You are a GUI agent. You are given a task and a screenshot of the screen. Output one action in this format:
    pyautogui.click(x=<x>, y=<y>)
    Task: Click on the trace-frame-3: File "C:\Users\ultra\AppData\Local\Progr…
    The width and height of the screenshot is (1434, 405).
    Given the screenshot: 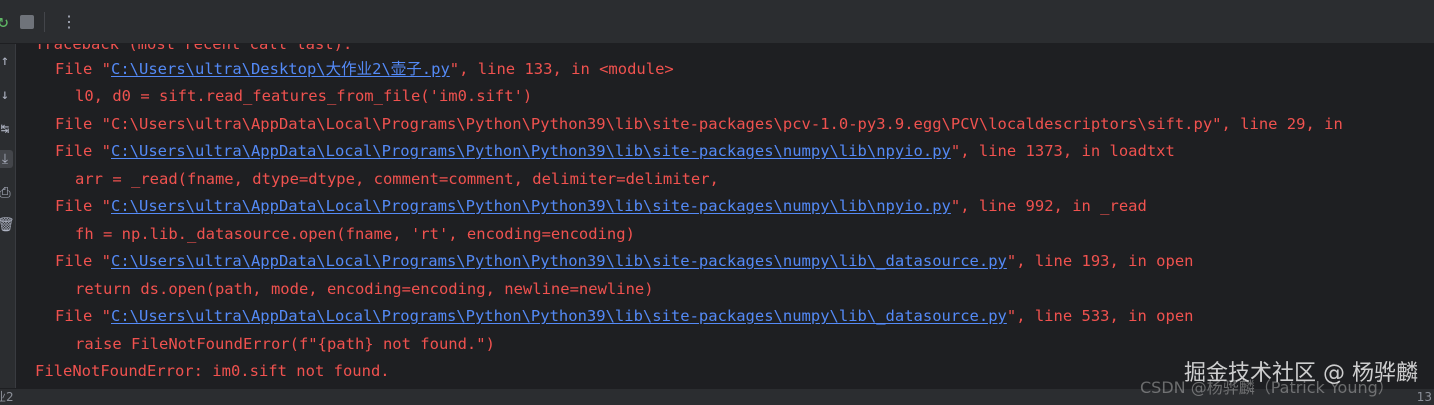 What is the action you would take?
    pyautogui.click(x=615, y=151)
    